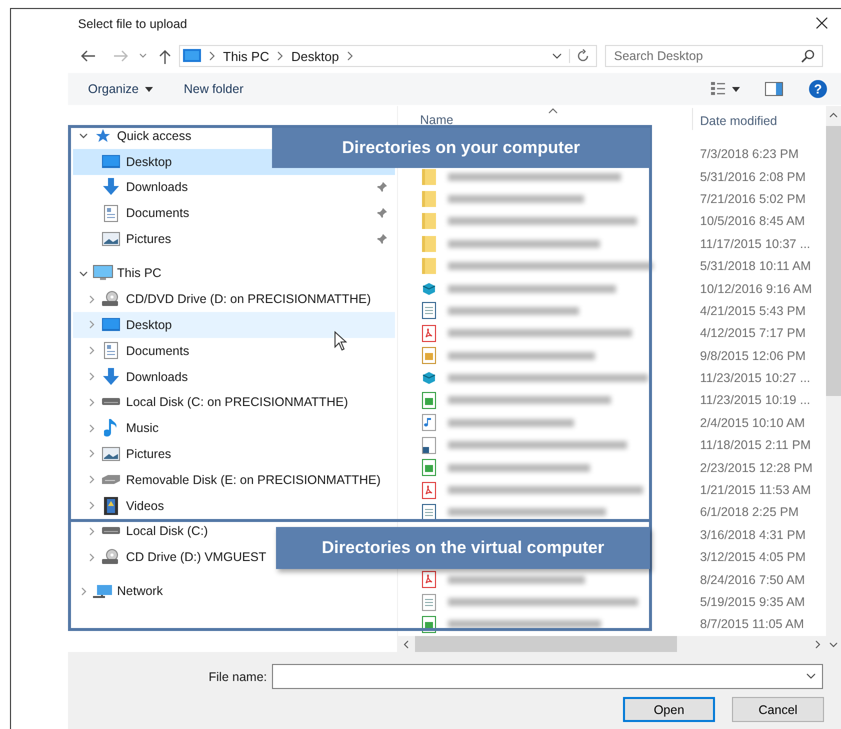  I want to click on file-name-field, so click(547, 676).